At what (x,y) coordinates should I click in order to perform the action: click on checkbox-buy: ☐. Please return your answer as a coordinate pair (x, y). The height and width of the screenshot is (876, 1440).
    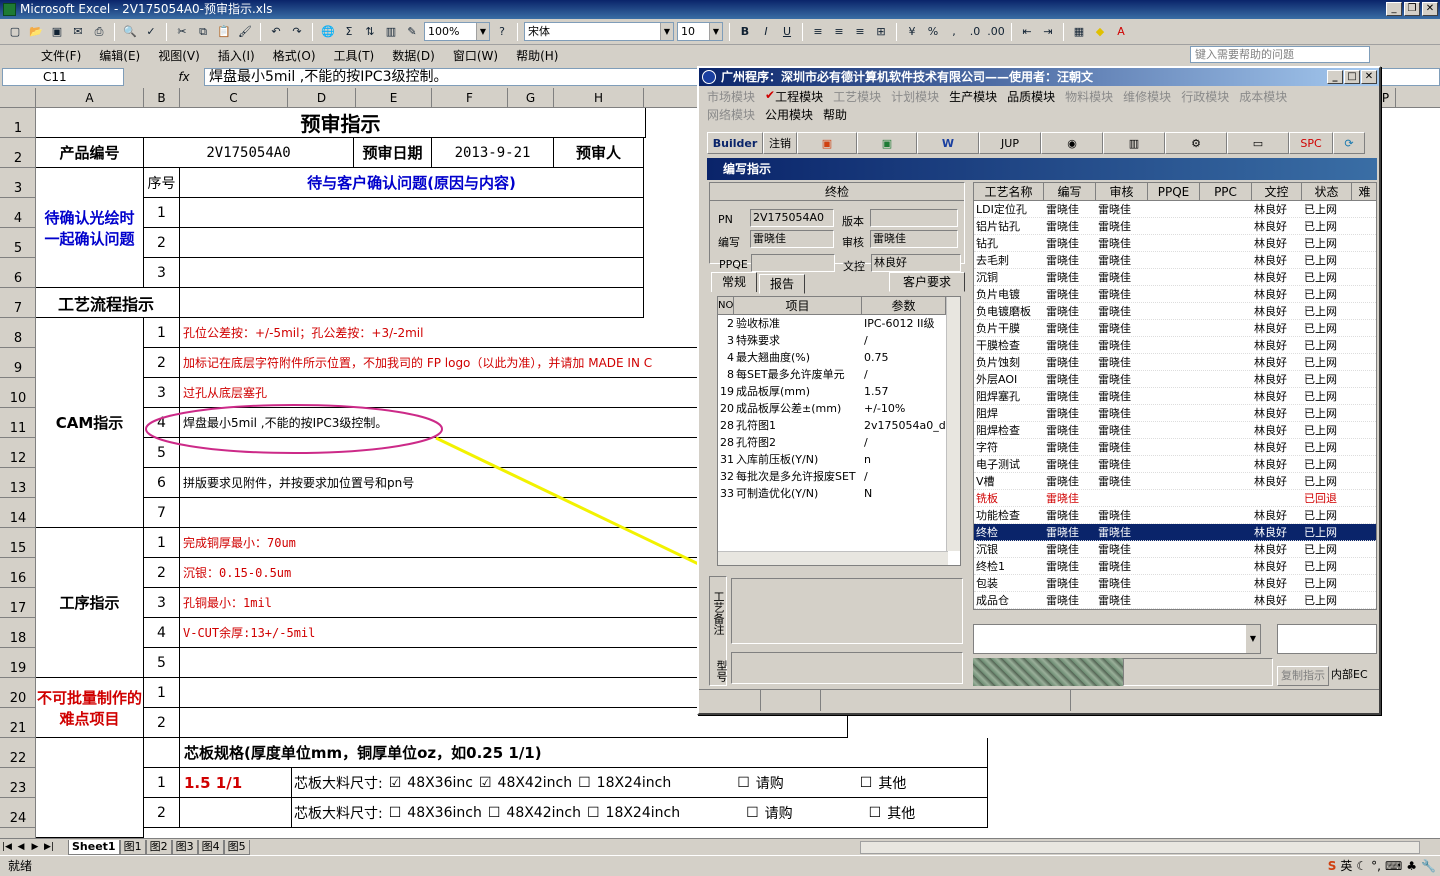
    Looking at the image, I should click on (743, 783).